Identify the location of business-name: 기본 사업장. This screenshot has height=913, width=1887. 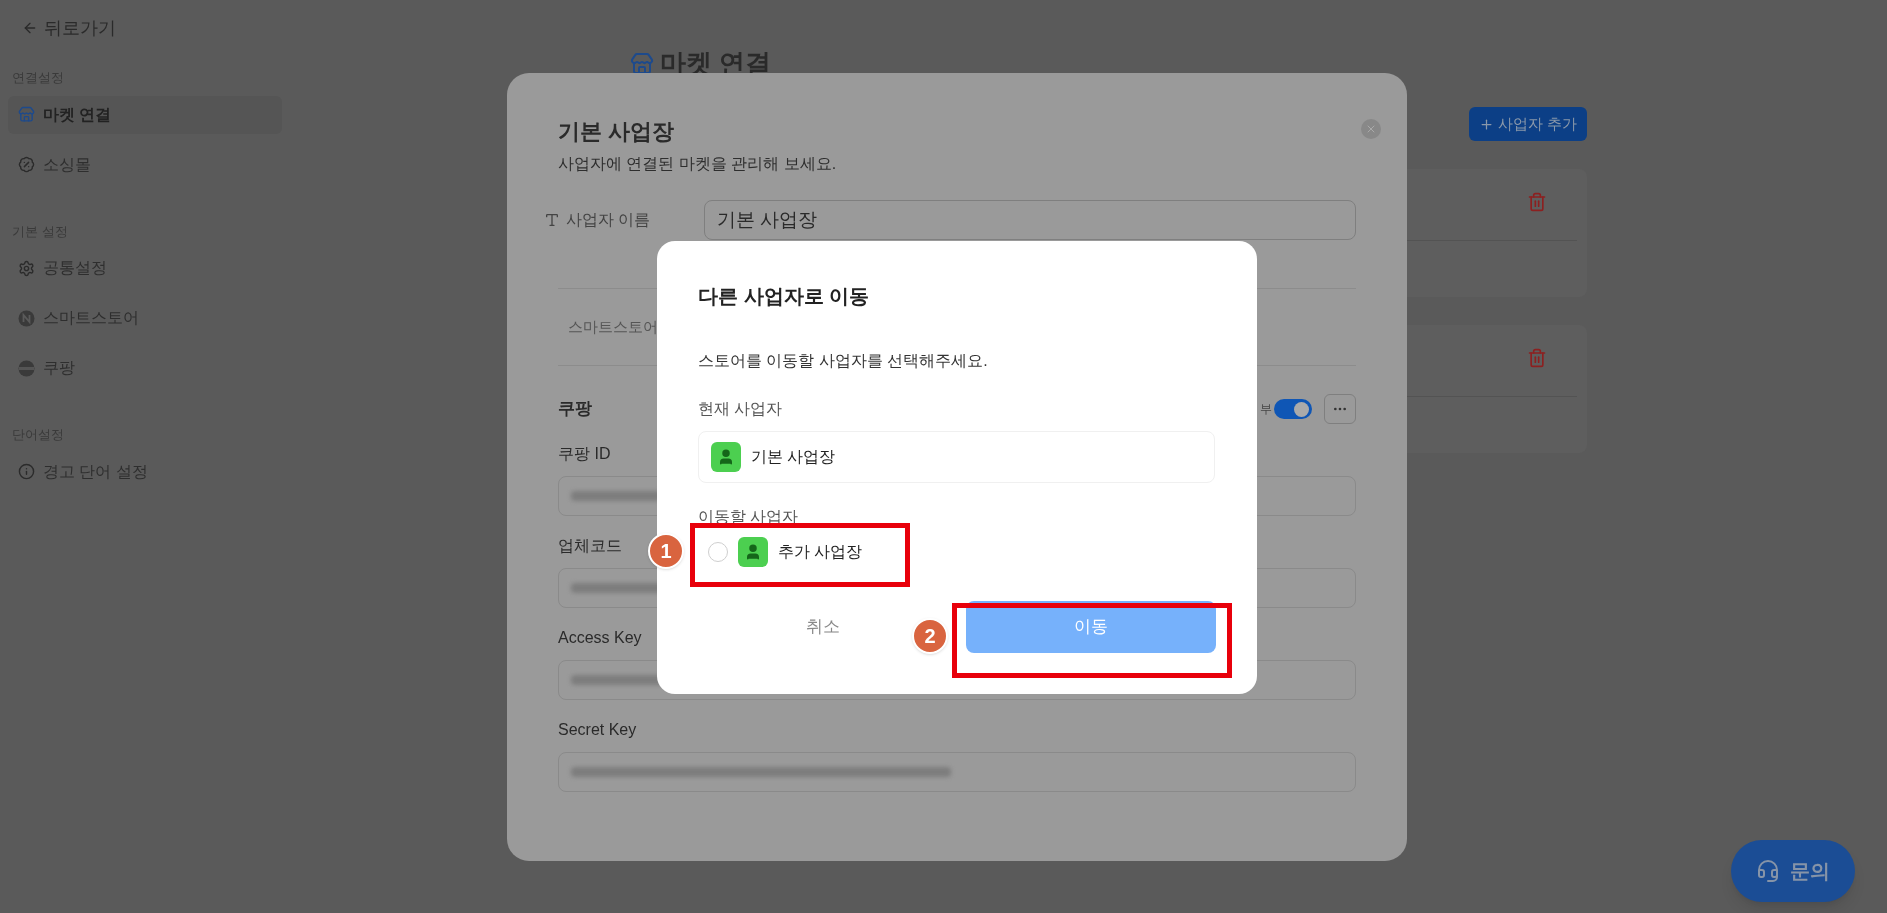
(793, 457).